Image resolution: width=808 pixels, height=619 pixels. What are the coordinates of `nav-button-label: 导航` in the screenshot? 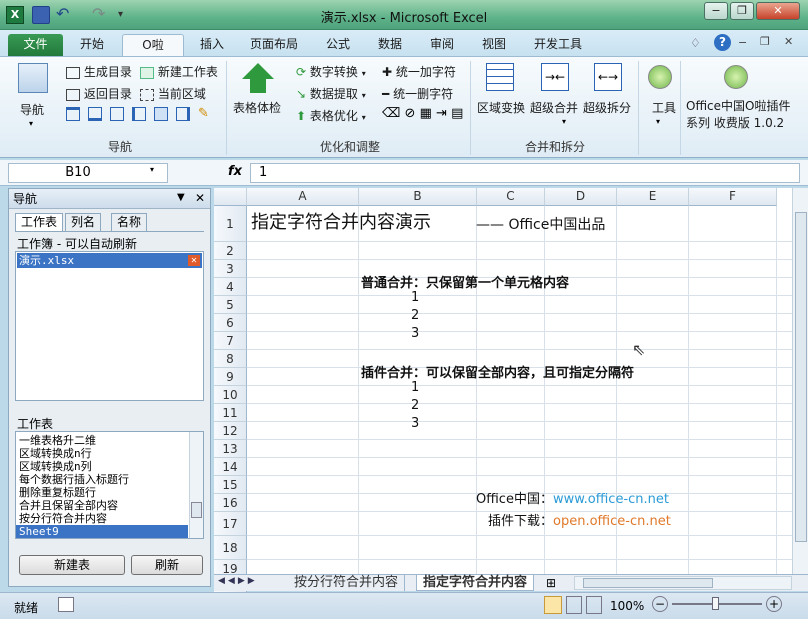 It's located at (32, 109).